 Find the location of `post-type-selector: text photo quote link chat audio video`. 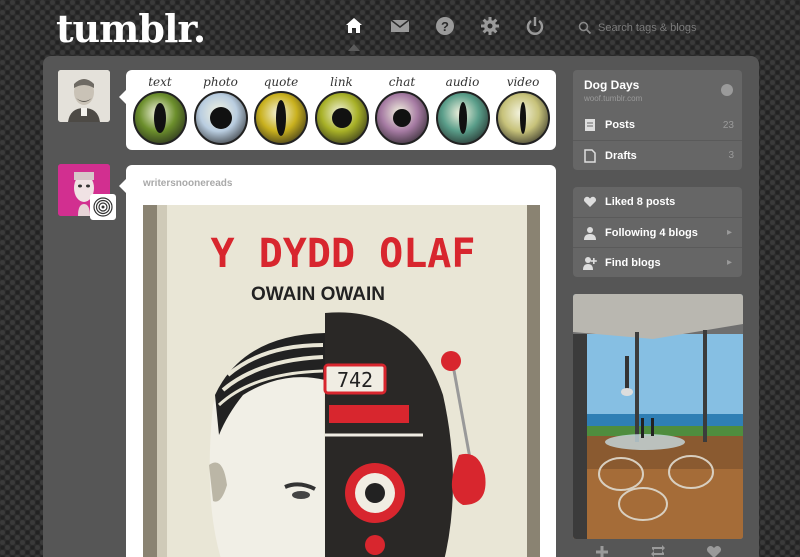

post-type-selector: text photo quote link chat audio video is located at coordinates (337, 110).